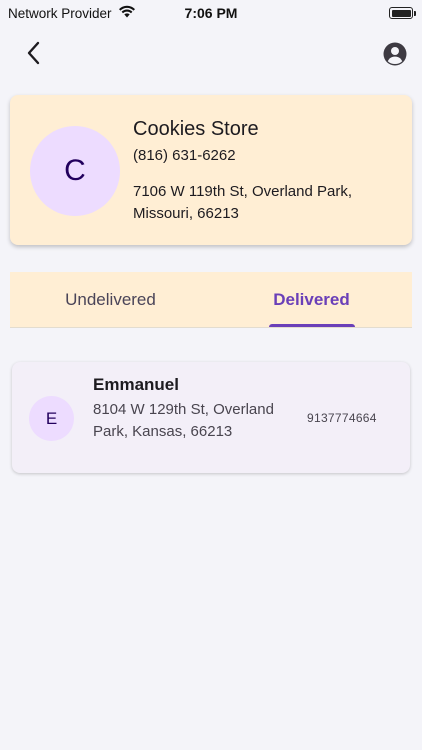 The width and height of the screenshot is (422, 750). I want to click on back-button, so click(33, 55).